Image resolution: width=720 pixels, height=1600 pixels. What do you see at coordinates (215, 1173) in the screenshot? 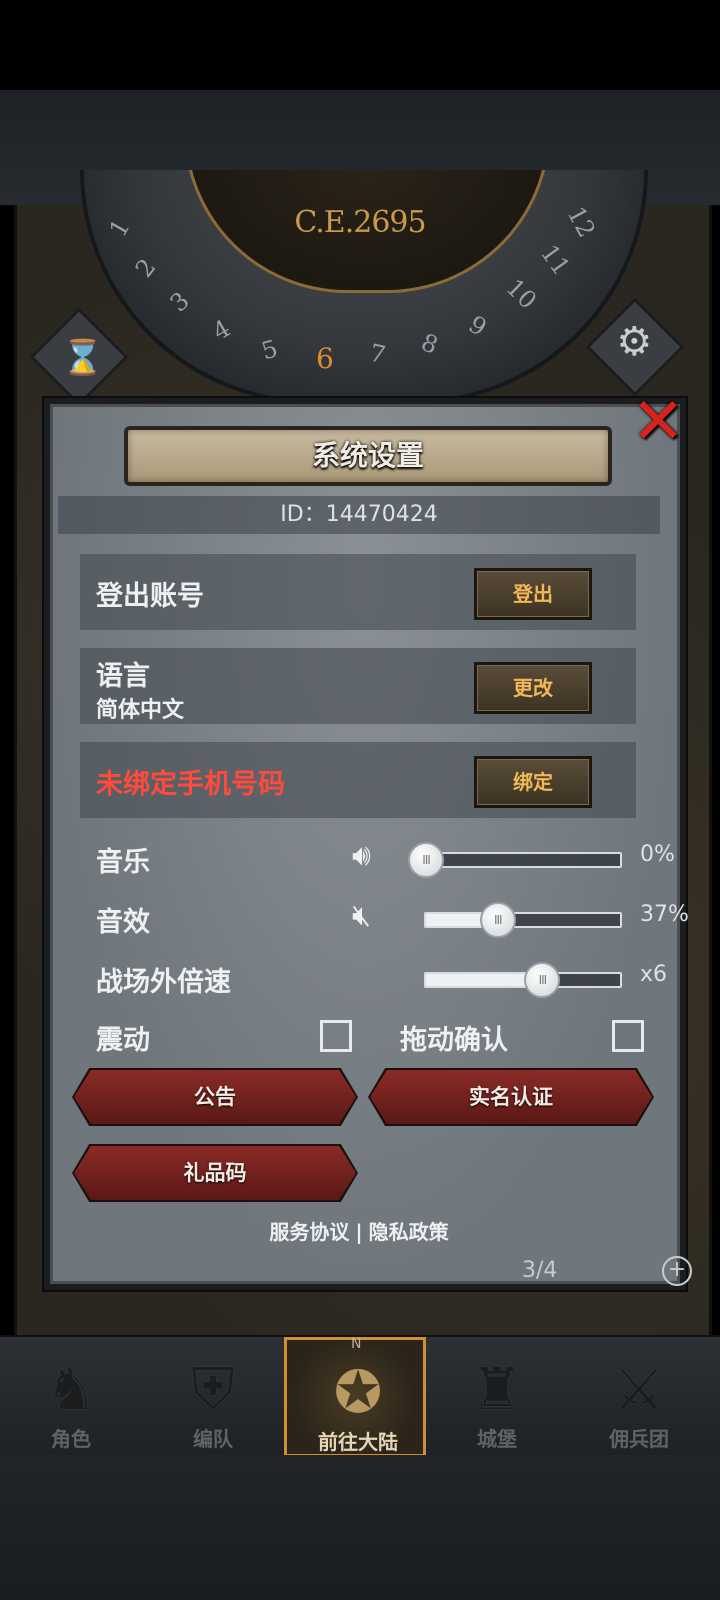
I see `gift-code-button: 礼品码` at bounding box center [215, 1173].